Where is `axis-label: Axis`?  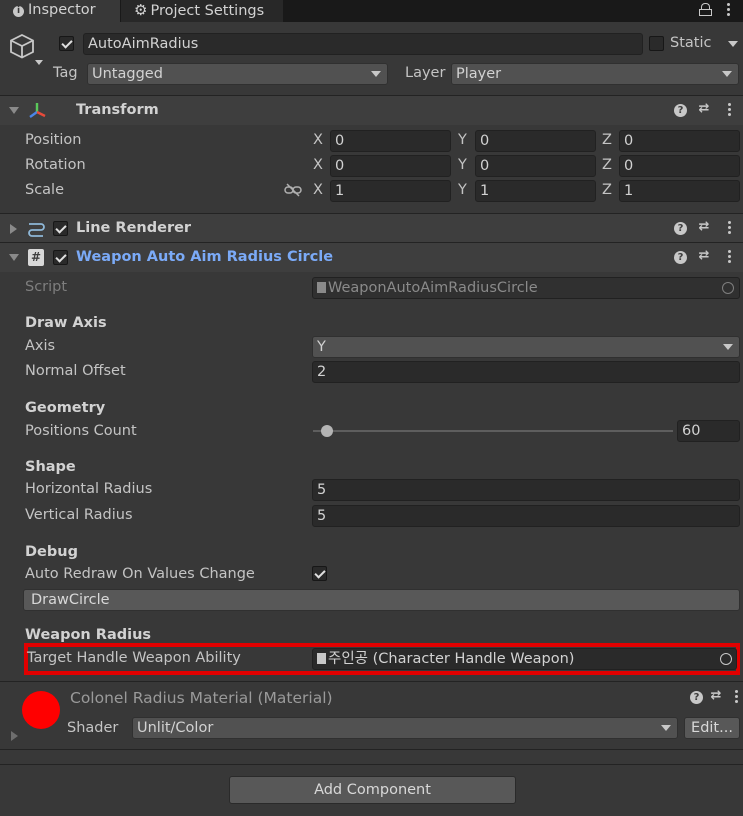 axis-label: Axis is located at coordinates (40, 346).